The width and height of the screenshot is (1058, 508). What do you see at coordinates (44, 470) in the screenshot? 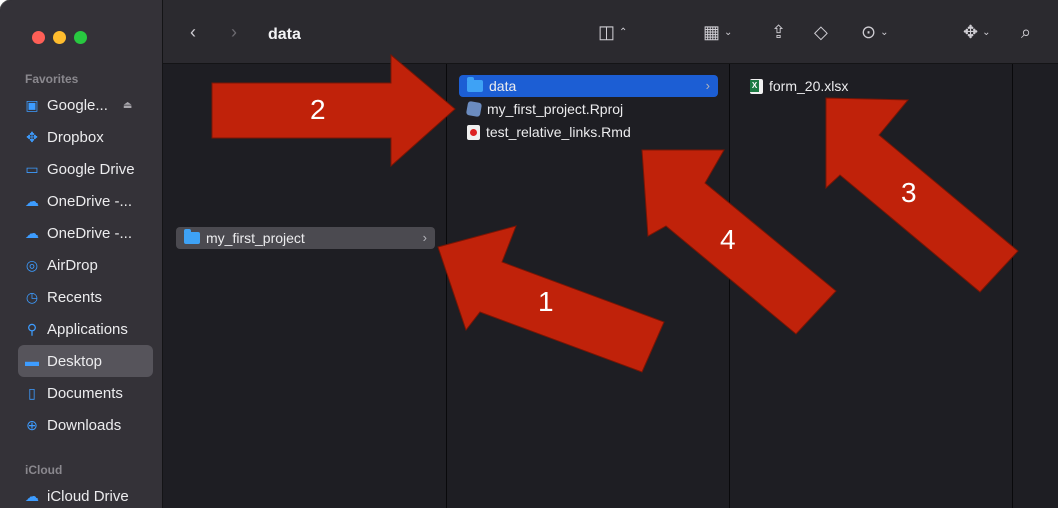
I see `icloud-header: iCloud` at bounding box center [44, 470].